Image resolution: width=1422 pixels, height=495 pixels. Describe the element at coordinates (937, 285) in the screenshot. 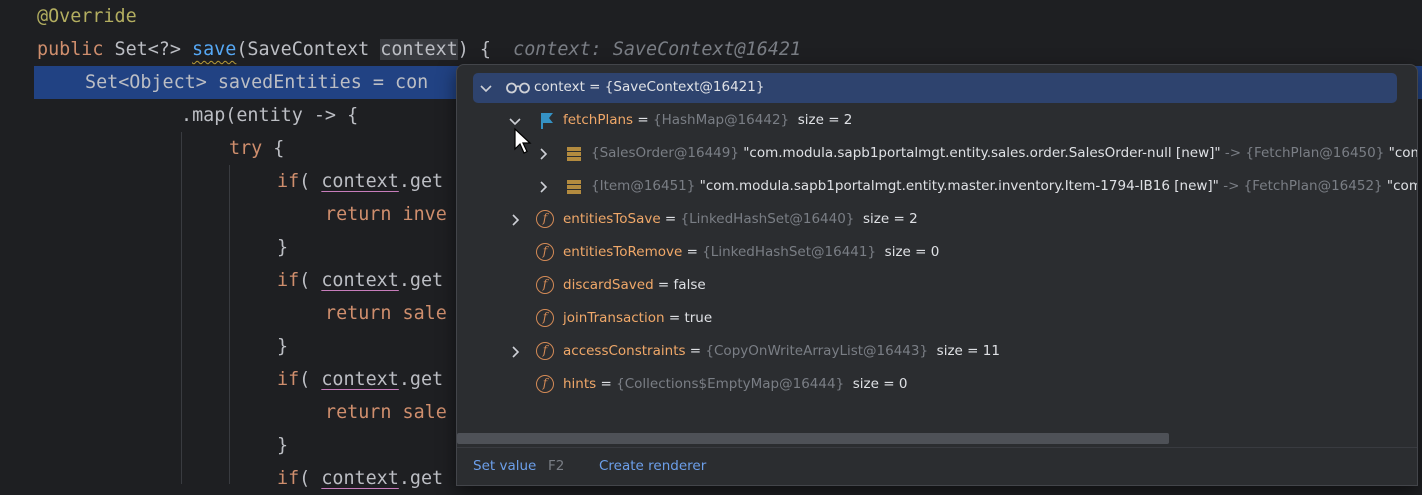

I see `tree-row-discardsaved: f discardSaved = false` at that location.